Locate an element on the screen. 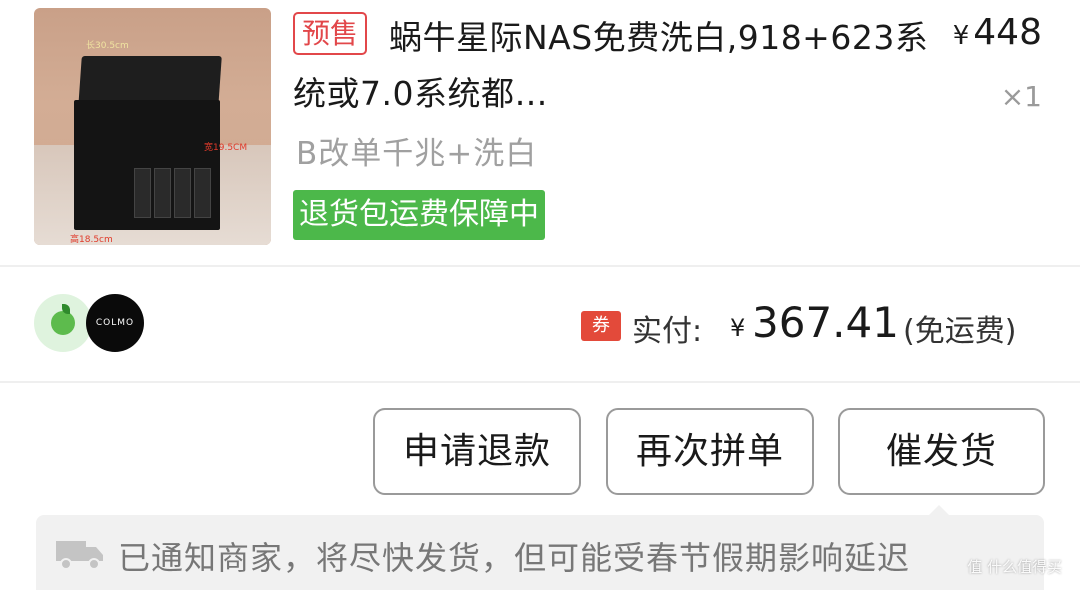 This screenshot has height=590, width=1080. leaf-icon is located at coordinates (66, 309).